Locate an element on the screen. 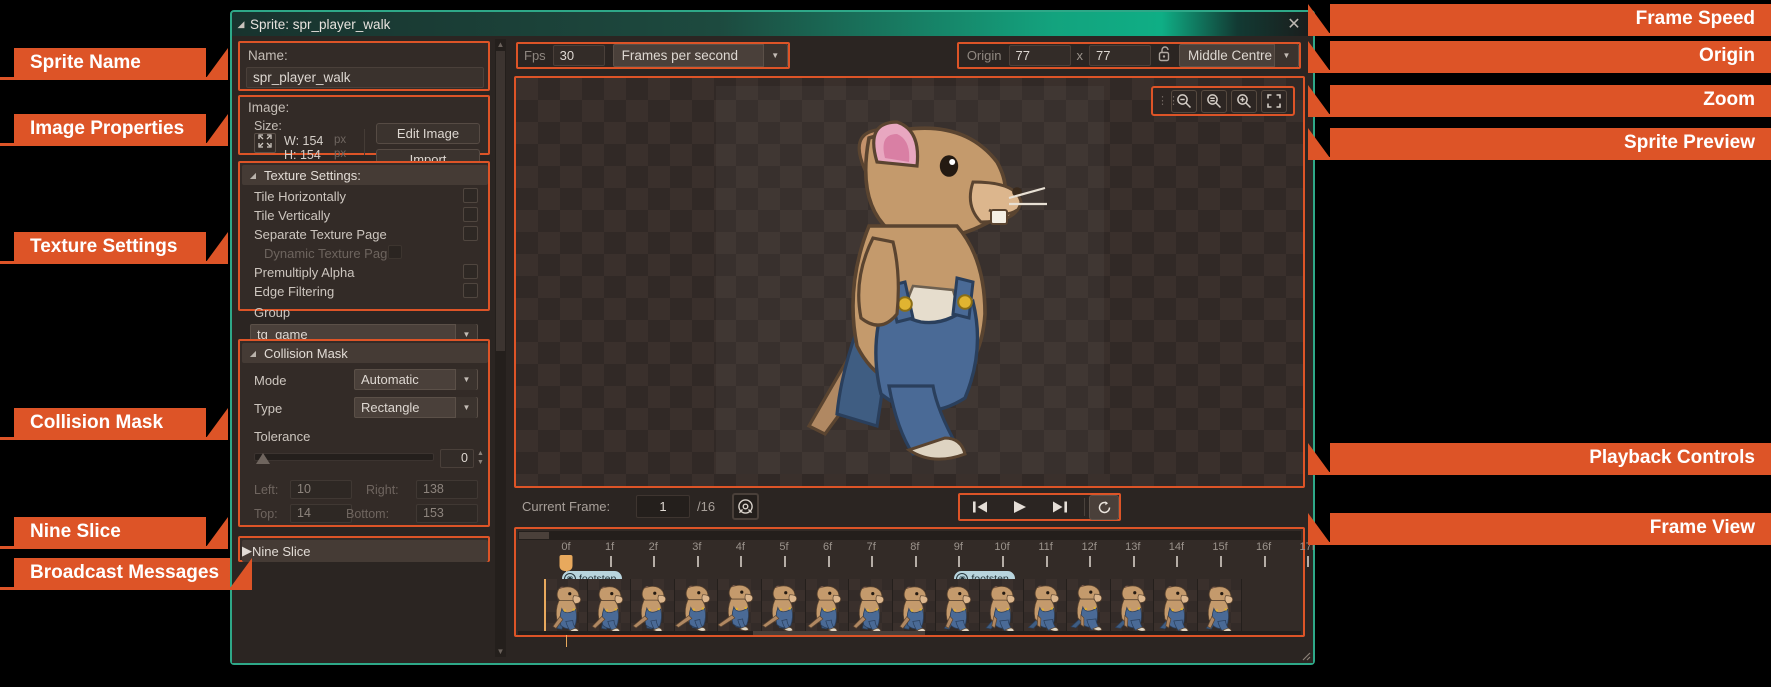 This screenshot has height=687, width=1771. play-icon is located at coordinates (1020, 507).